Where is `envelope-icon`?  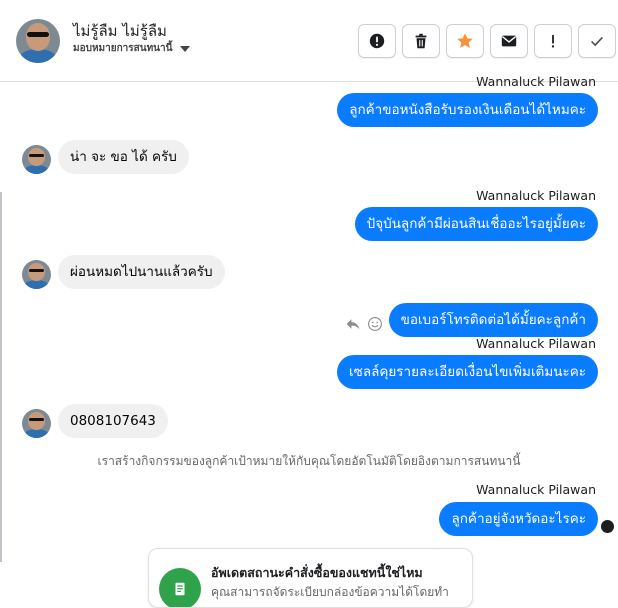
envelope-icon is located at coordinates (509, 41).